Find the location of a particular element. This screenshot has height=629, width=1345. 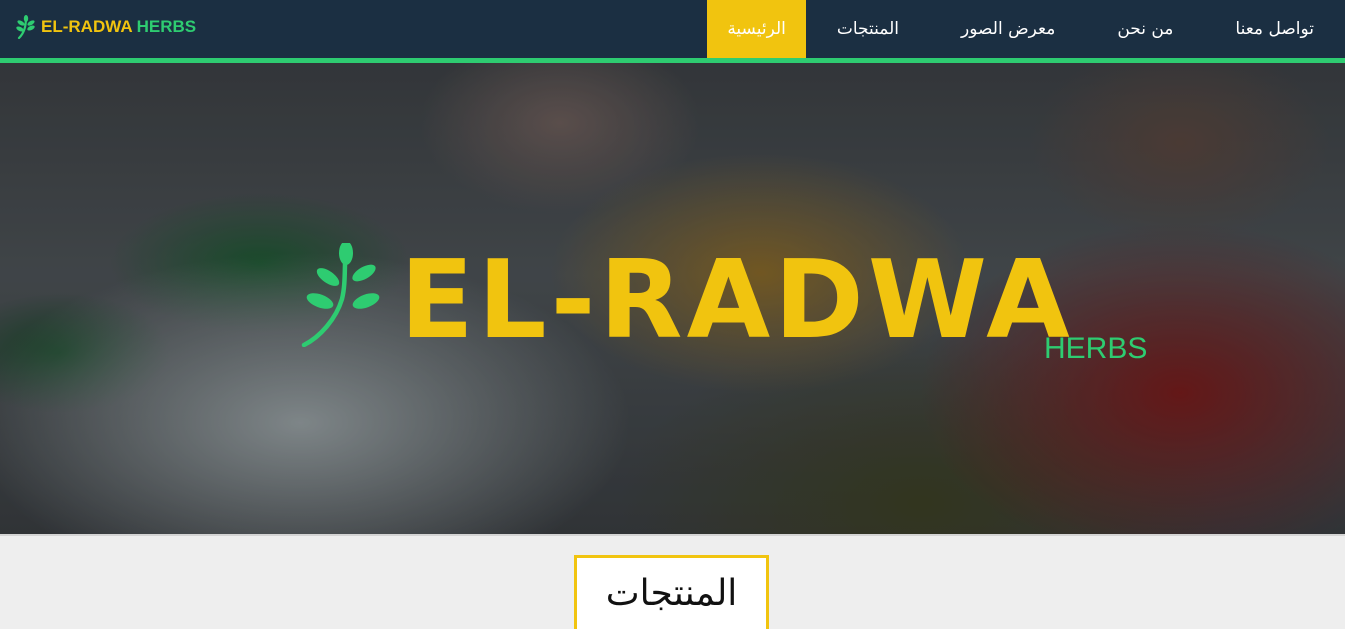

nav-item-products: المنتجات is located at coordinates (868, 29).